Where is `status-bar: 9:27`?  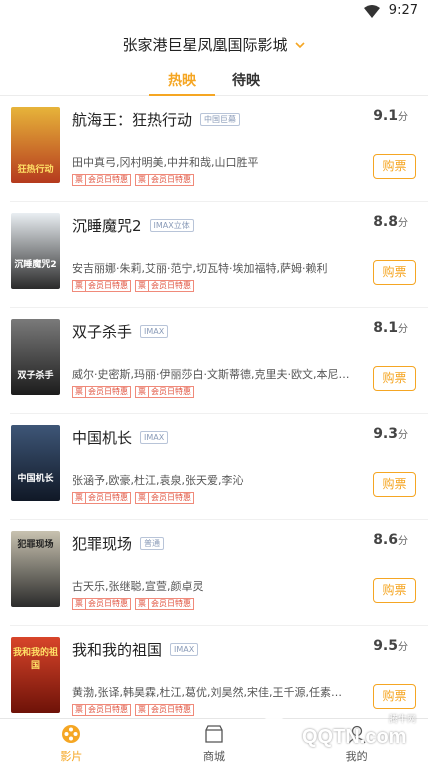 status-bar: 9:27 is located at coordinates (214, 12).